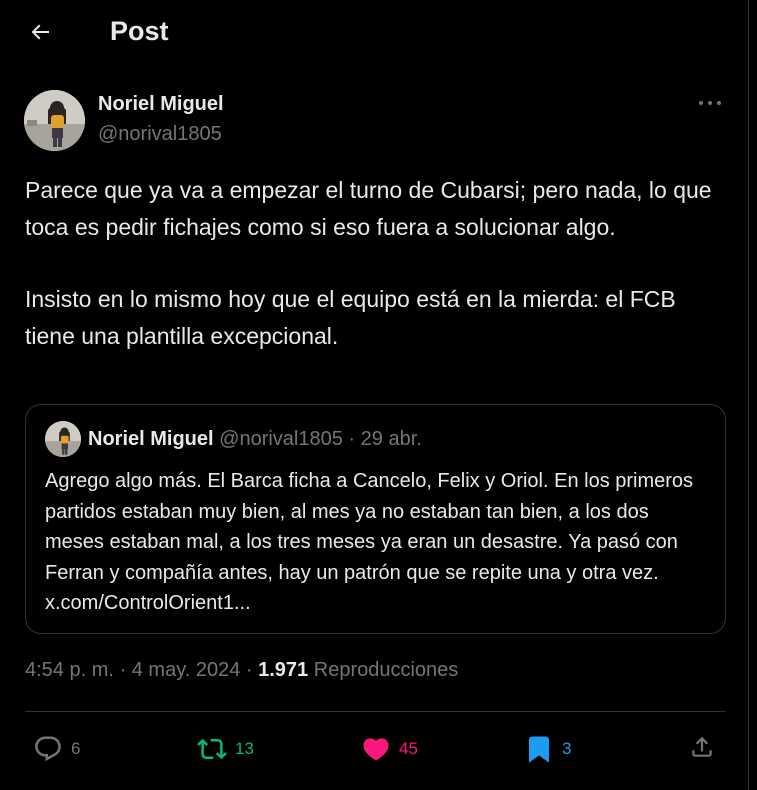  Describe the element at coordinates (48, 749) in the screenshot. I see `reply-icon` at that location.